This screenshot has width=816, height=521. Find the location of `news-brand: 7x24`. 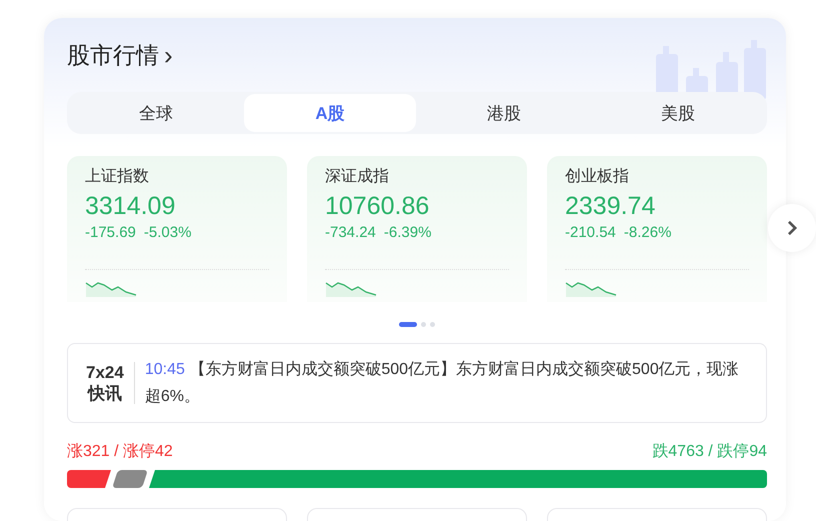

news-brand: 7x24 is located at coordinates (105, 372).